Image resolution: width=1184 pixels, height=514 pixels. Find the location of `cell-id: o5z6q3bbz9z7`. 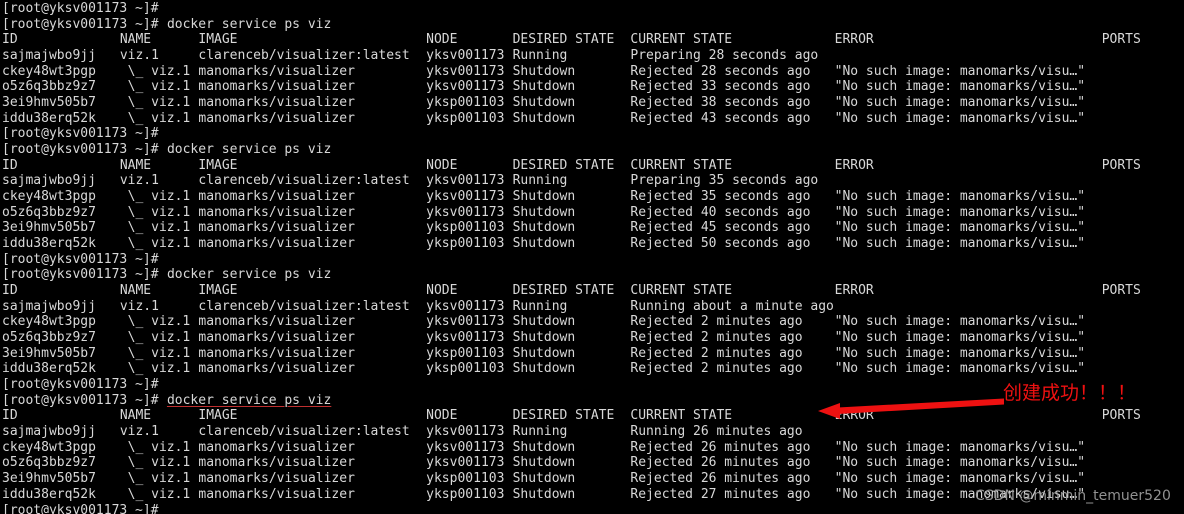

cell-id: o5z6q3bbz9z7 is located at coordinates (49, 463).